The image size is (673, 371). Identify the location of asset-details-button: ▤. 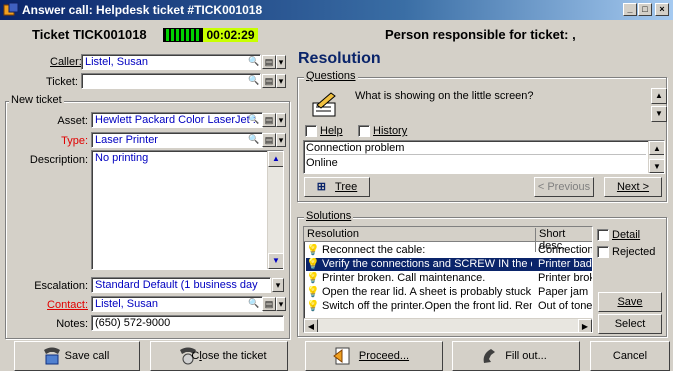
(269, 120).